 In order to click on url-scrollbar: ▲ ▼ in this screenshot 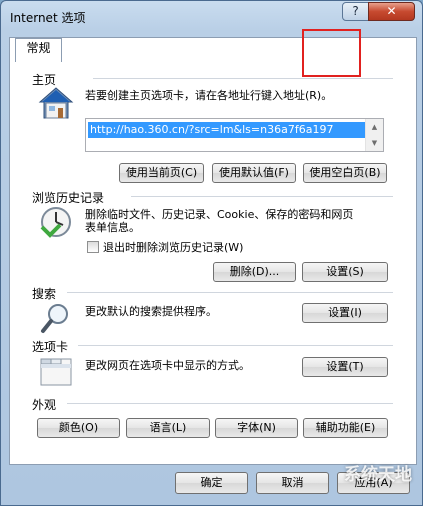, I will do `click(374, 135)`.